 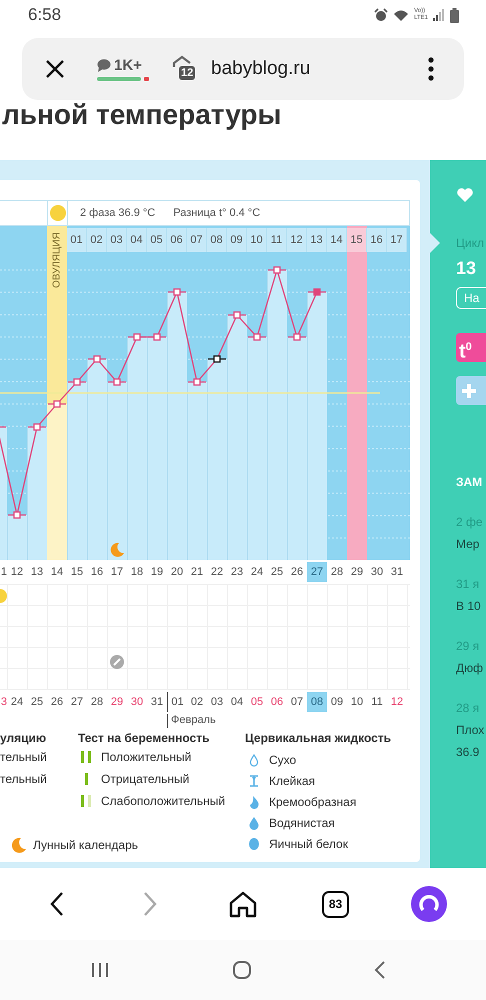 I want to click on note-text: Дюф, so click(x=470, y=668).